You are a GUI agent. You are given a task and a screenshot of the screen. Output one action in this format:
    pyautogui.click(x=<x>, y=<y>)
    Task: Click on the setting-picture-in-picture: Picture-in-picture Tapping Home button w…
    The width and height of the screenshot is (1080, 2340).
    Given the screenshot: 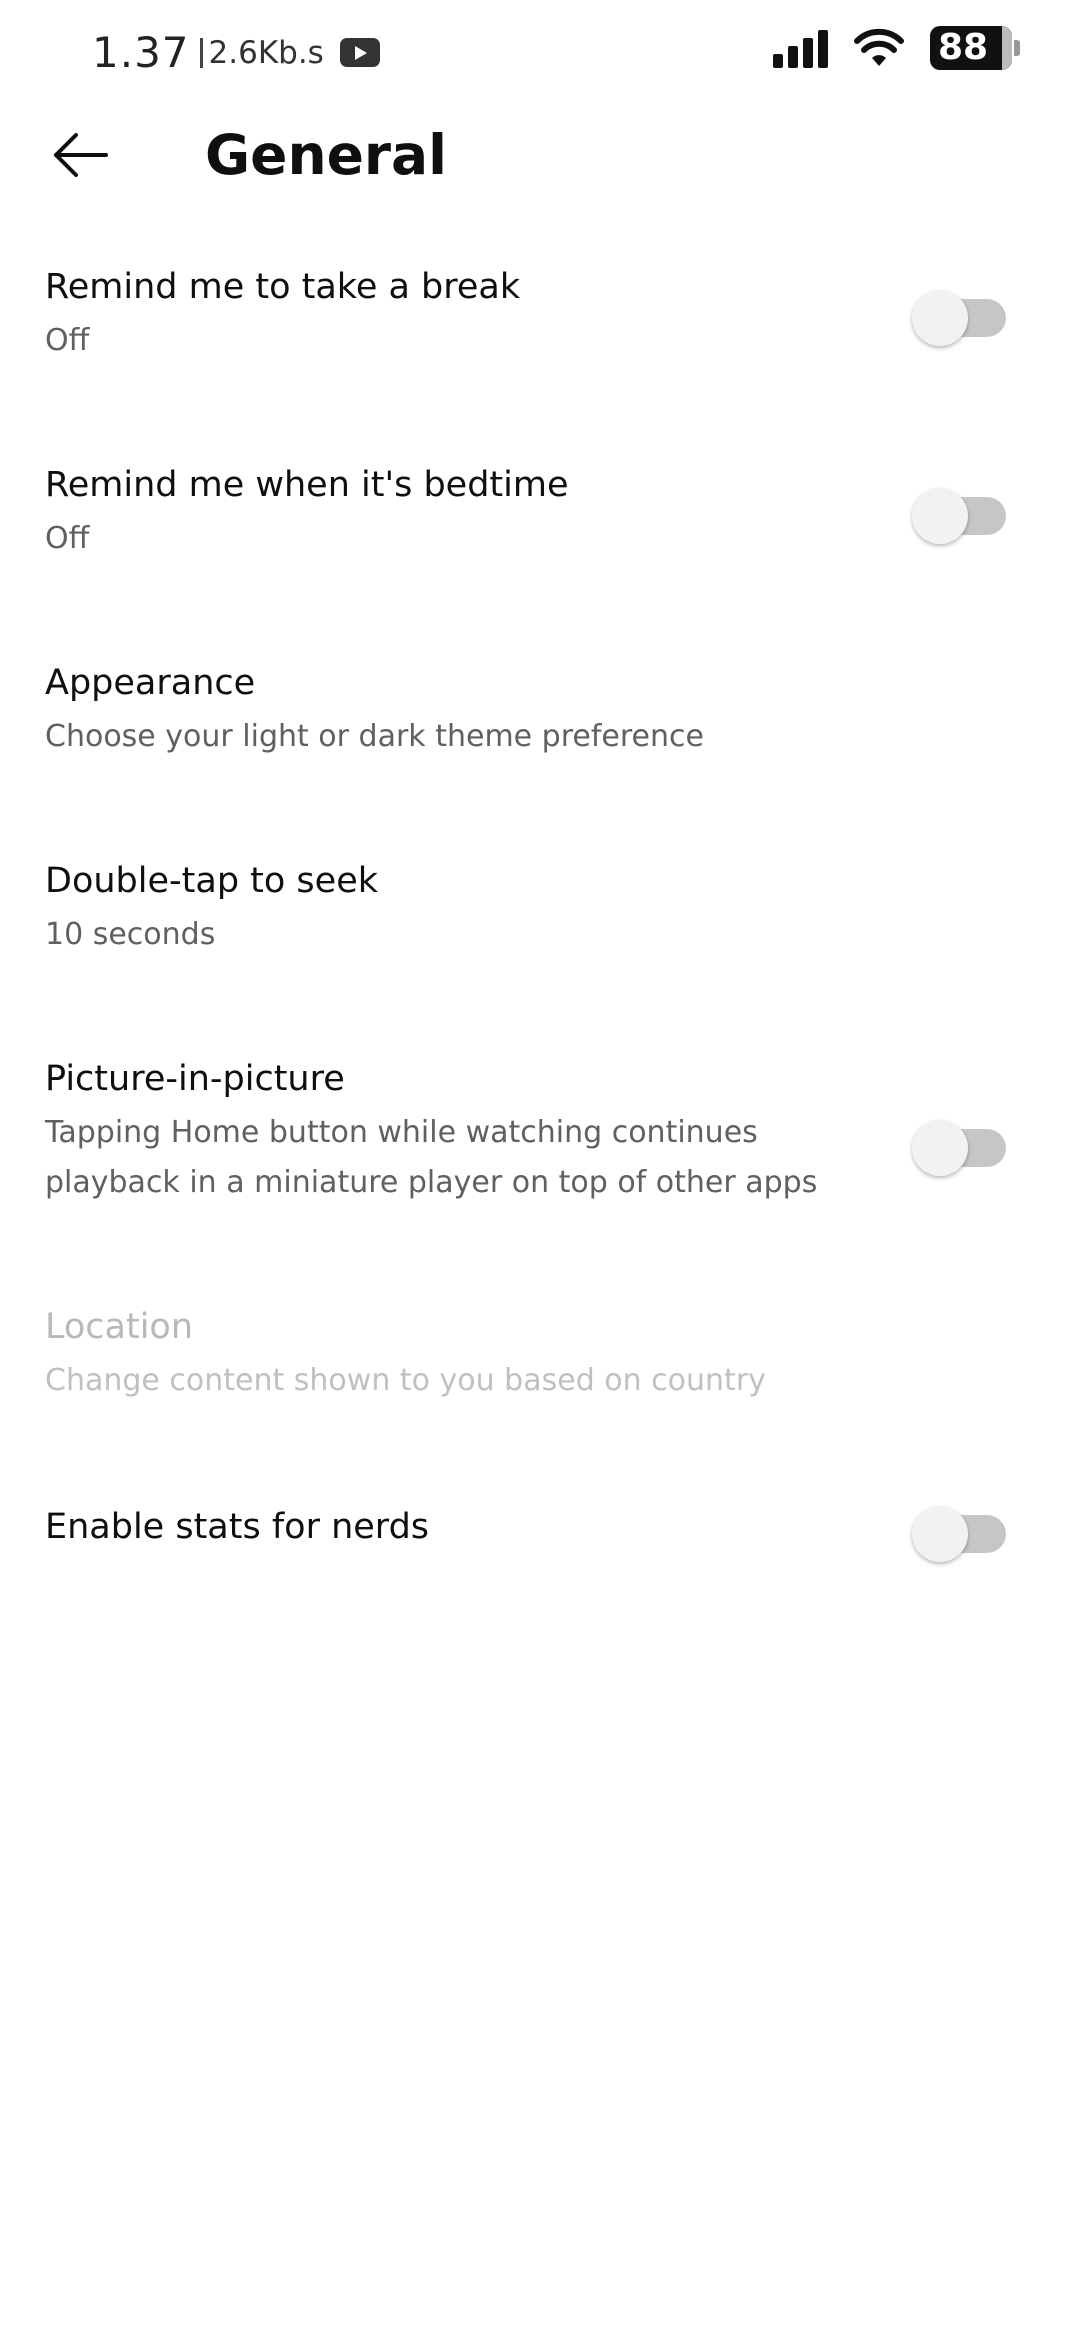 What is the action you would take?
    pyautogui.click(x=540, y=1142)
    